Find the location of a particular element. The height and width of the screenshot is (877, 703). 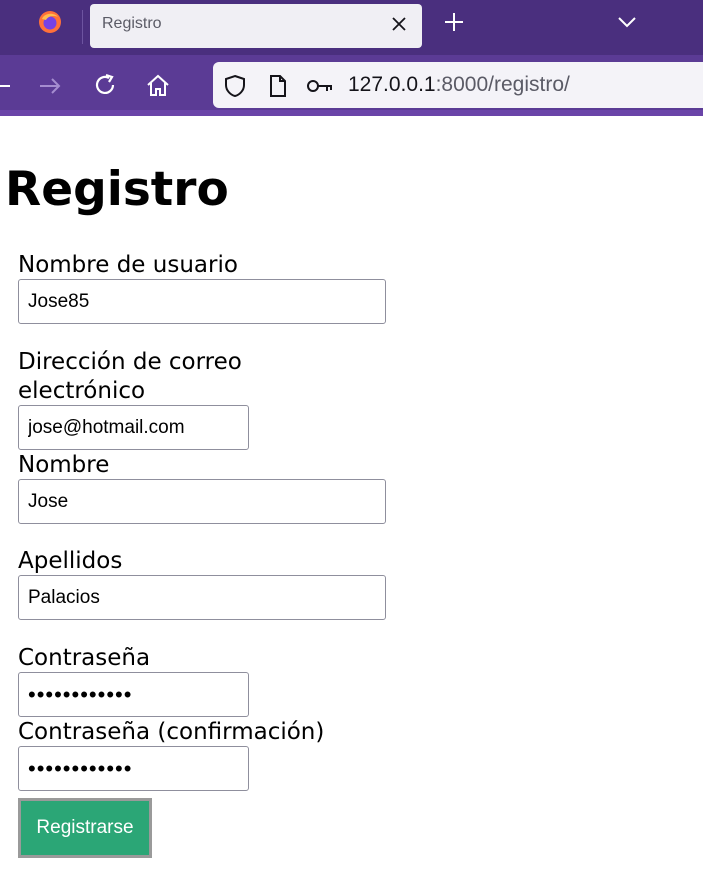

url-text: 127.0.0.1:8000/registro/ is located at coordinates (459, 85).